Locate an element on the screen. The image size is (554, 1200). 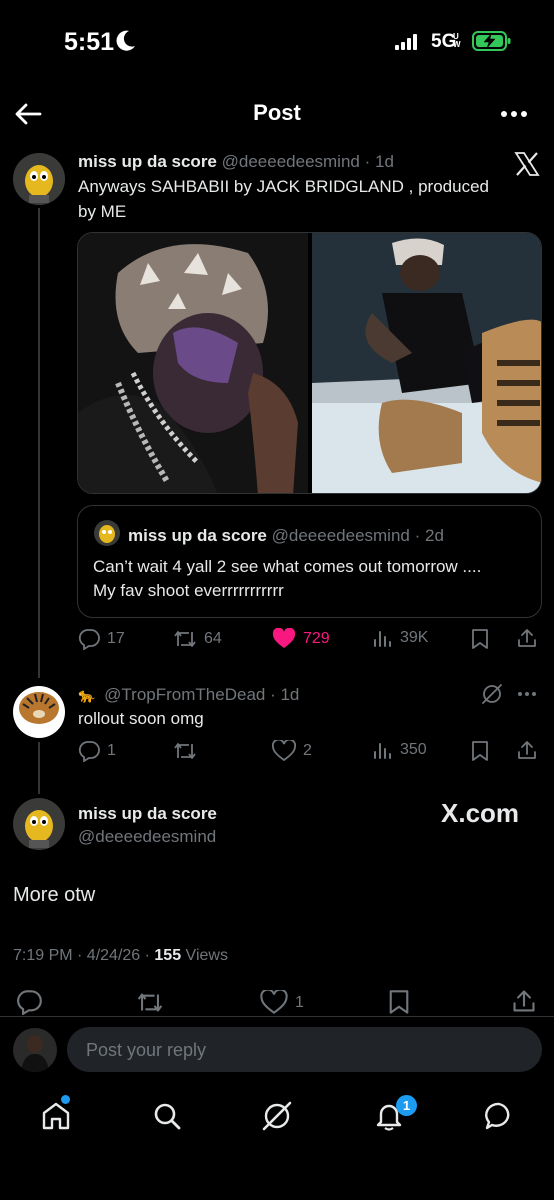
repost-button: 64 is located at coordinates (197, 639).